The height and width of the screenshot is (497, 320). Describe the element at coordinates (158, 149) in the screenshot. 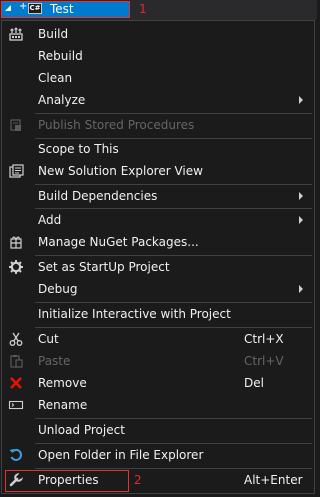

I see `menu-item-scope-to-this: Scope to This` at that location.